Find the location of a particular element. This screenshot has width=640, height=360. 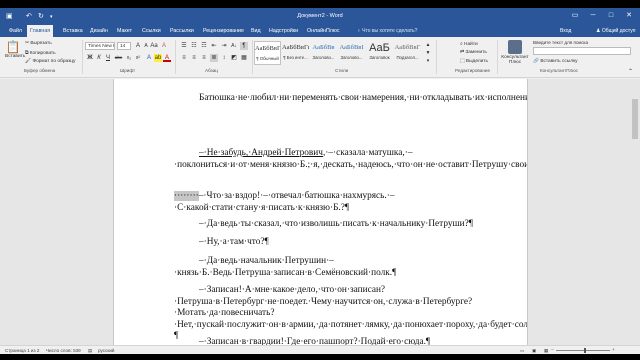

consultant-avatar-icon is located at coordinates (515, 47).